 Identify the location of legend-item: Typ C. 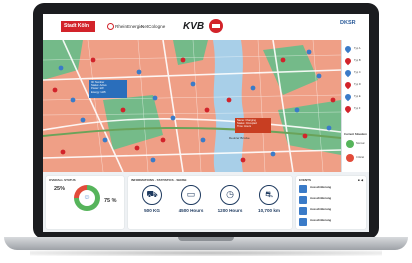
(356, 73).